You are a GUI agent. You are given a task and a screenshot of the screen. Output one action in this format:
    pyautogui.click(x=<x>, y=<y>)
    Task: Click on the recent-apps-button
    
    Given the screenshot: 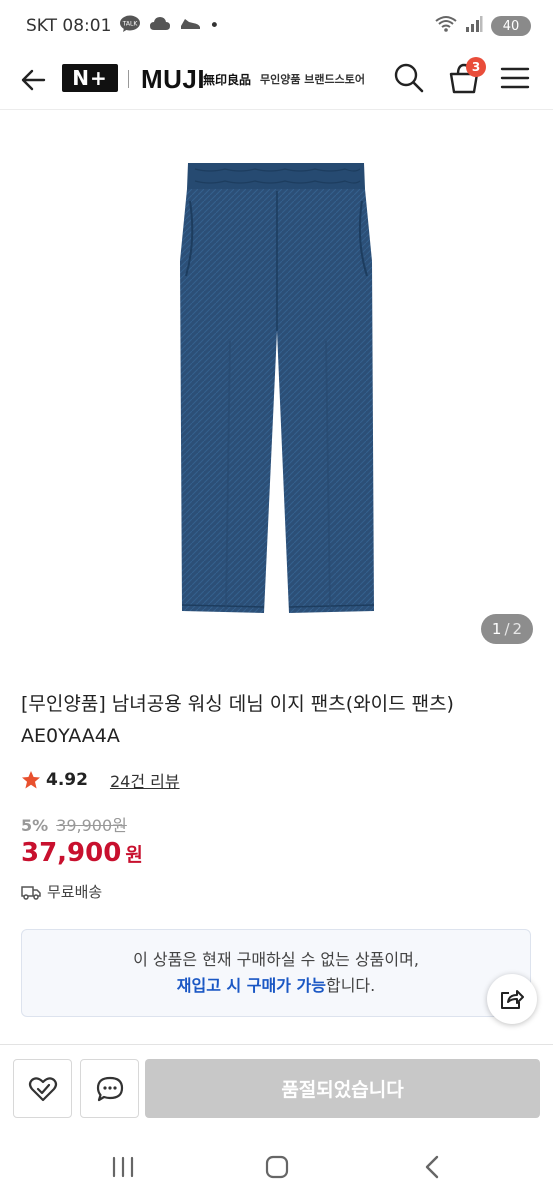 What is the action you would take?
    pyautogui.click(x=123, y=1167)
    